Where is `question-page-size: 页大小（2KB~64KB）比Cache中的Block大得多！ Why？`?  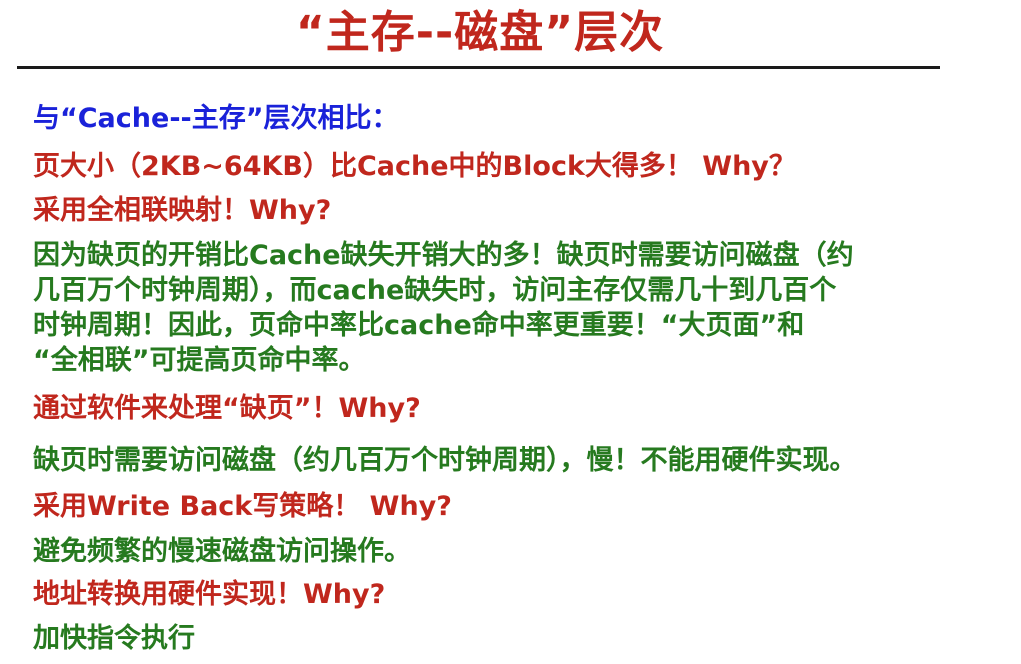 question-page-size: 页大小（2KB~64KB）比Cache中的Block大得多！ Why？ is located at coordinates (414, 166).